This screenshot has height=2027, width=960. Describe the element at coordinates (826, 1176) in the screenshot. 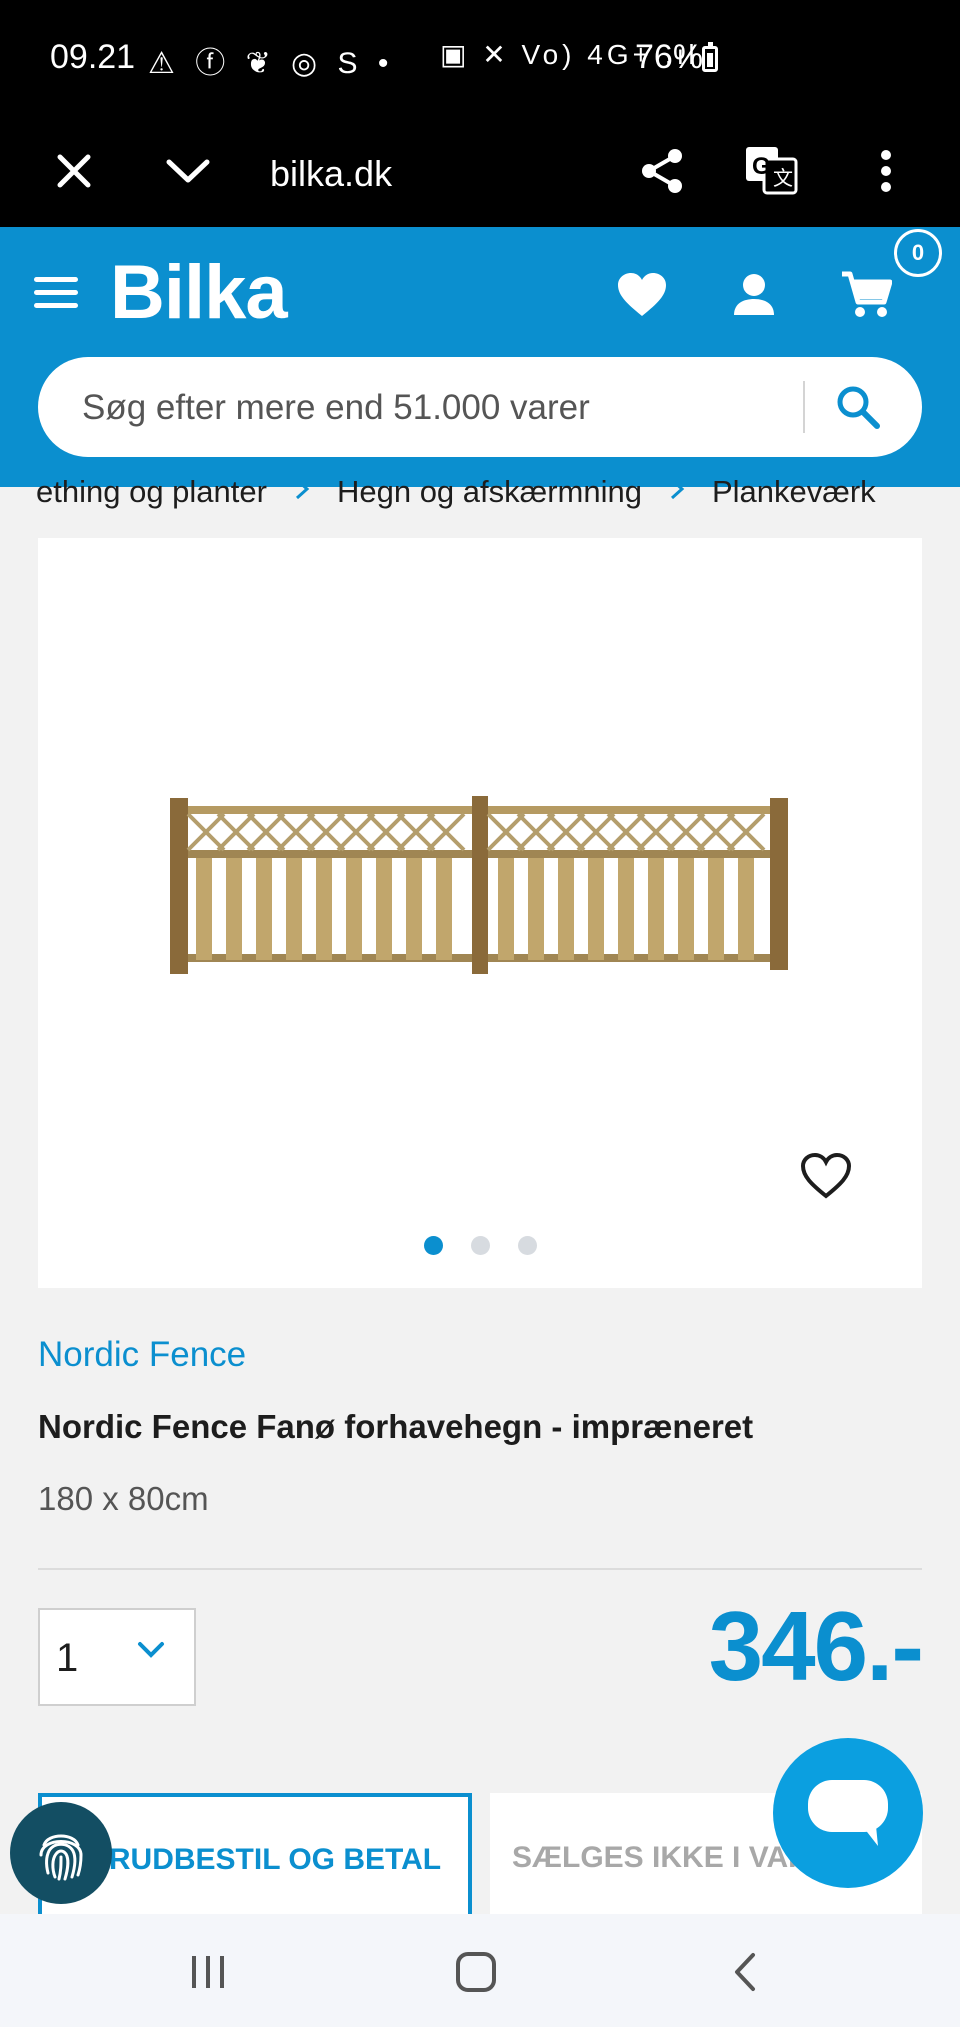

I see `wishlist-heart-icon` at that location.